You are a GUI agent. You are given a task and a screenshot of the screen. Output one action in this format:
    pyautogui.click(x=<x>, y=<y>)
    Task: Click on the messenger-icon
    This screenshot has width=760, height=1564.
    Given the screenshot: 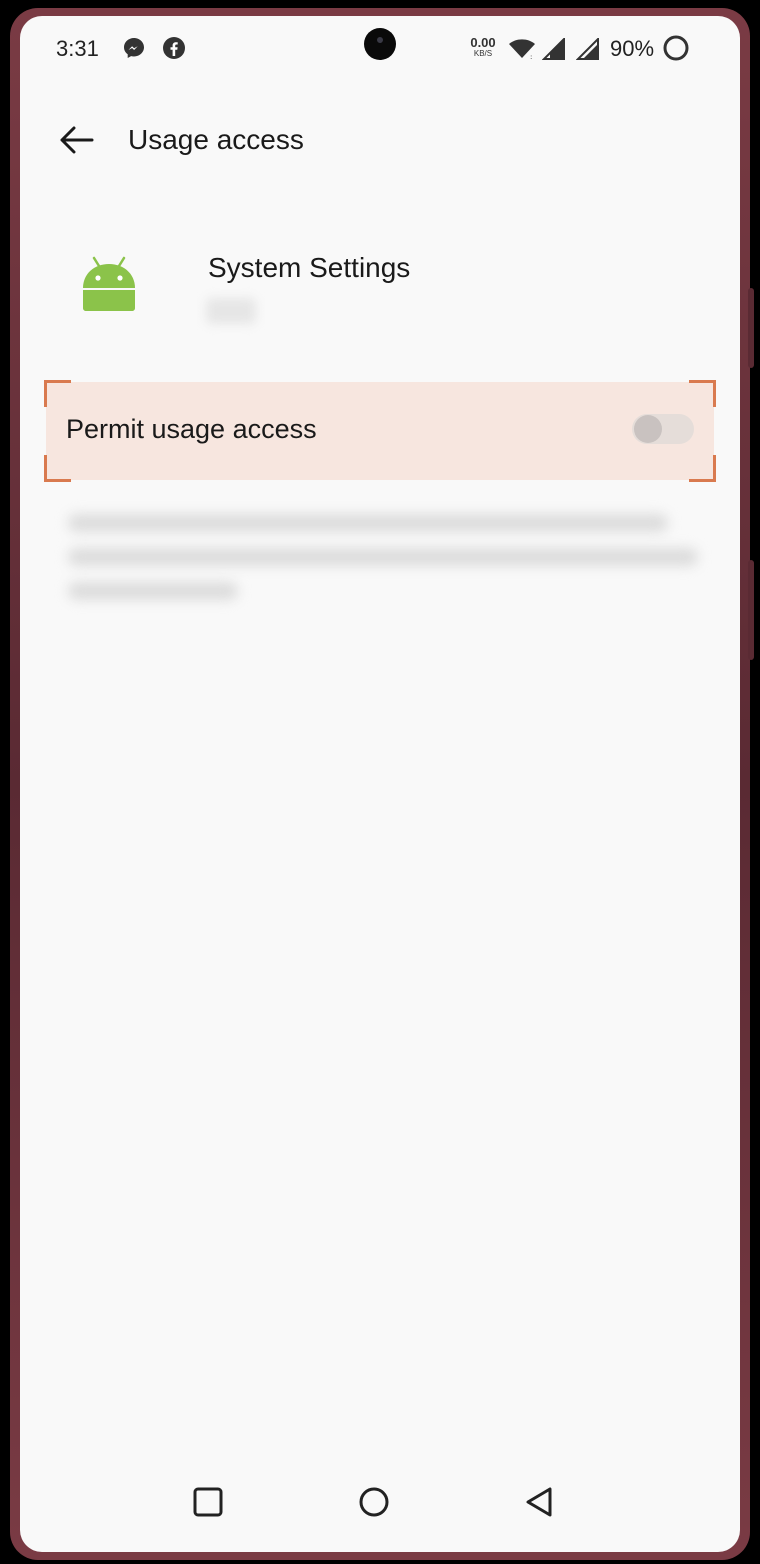 What is the action you would take?
    pyautogui.click(x=134, y=50)
    